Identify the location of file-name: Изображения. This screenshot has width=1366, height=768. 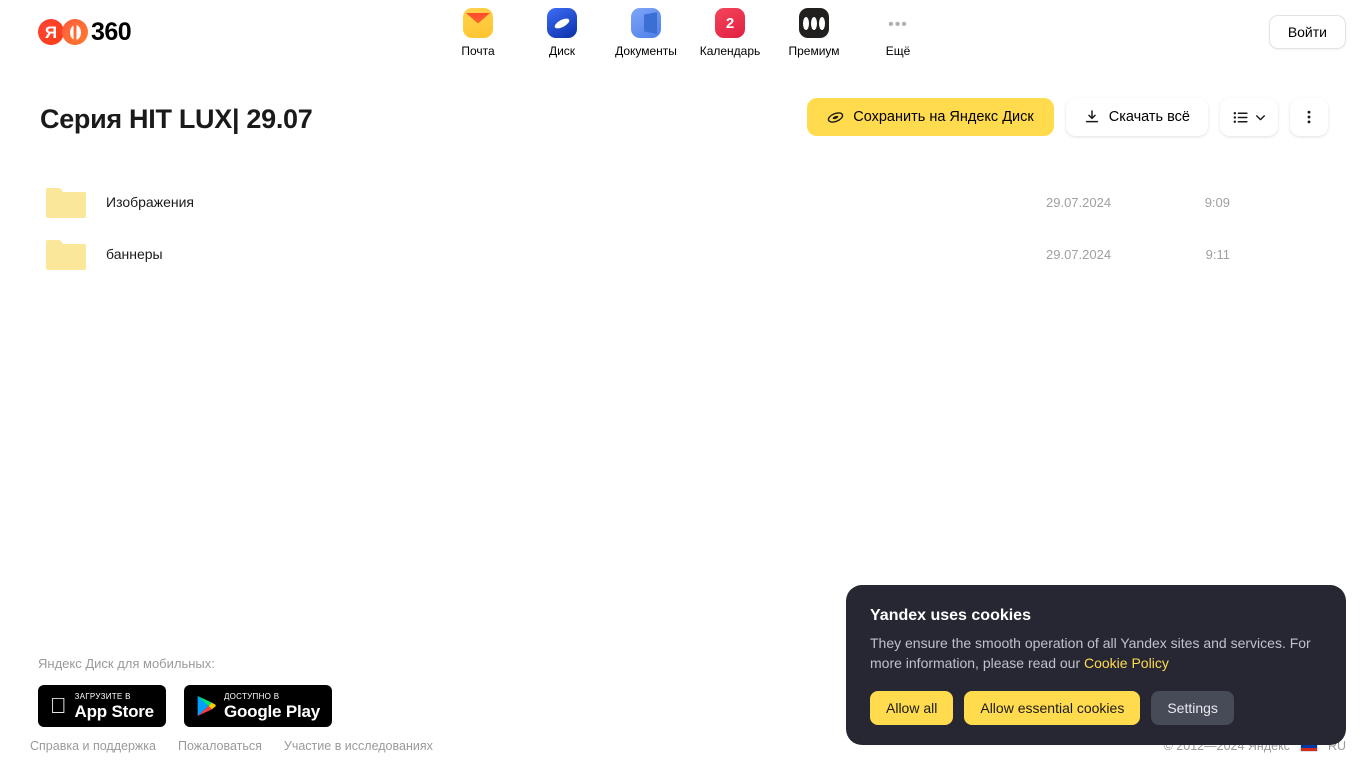
(150, 202).